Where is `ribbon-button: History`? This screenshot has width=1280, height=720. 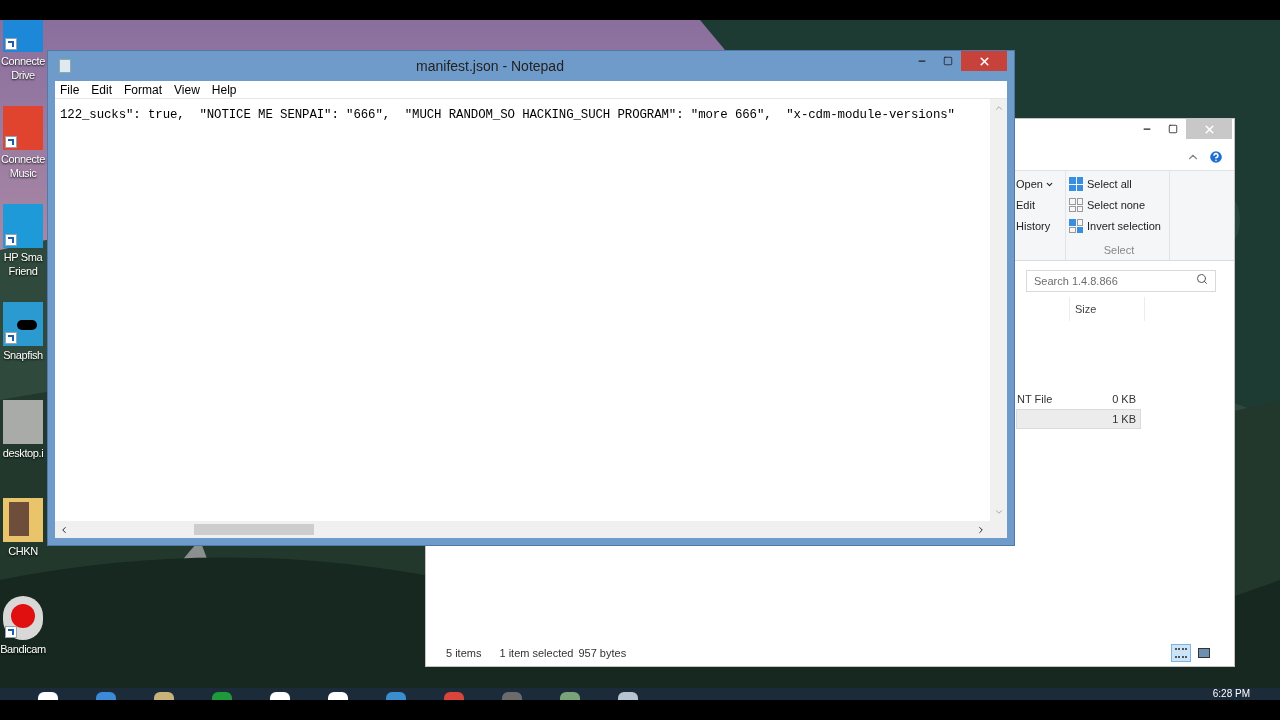
ribbon-button: History is located at coordinates (1033, 226).